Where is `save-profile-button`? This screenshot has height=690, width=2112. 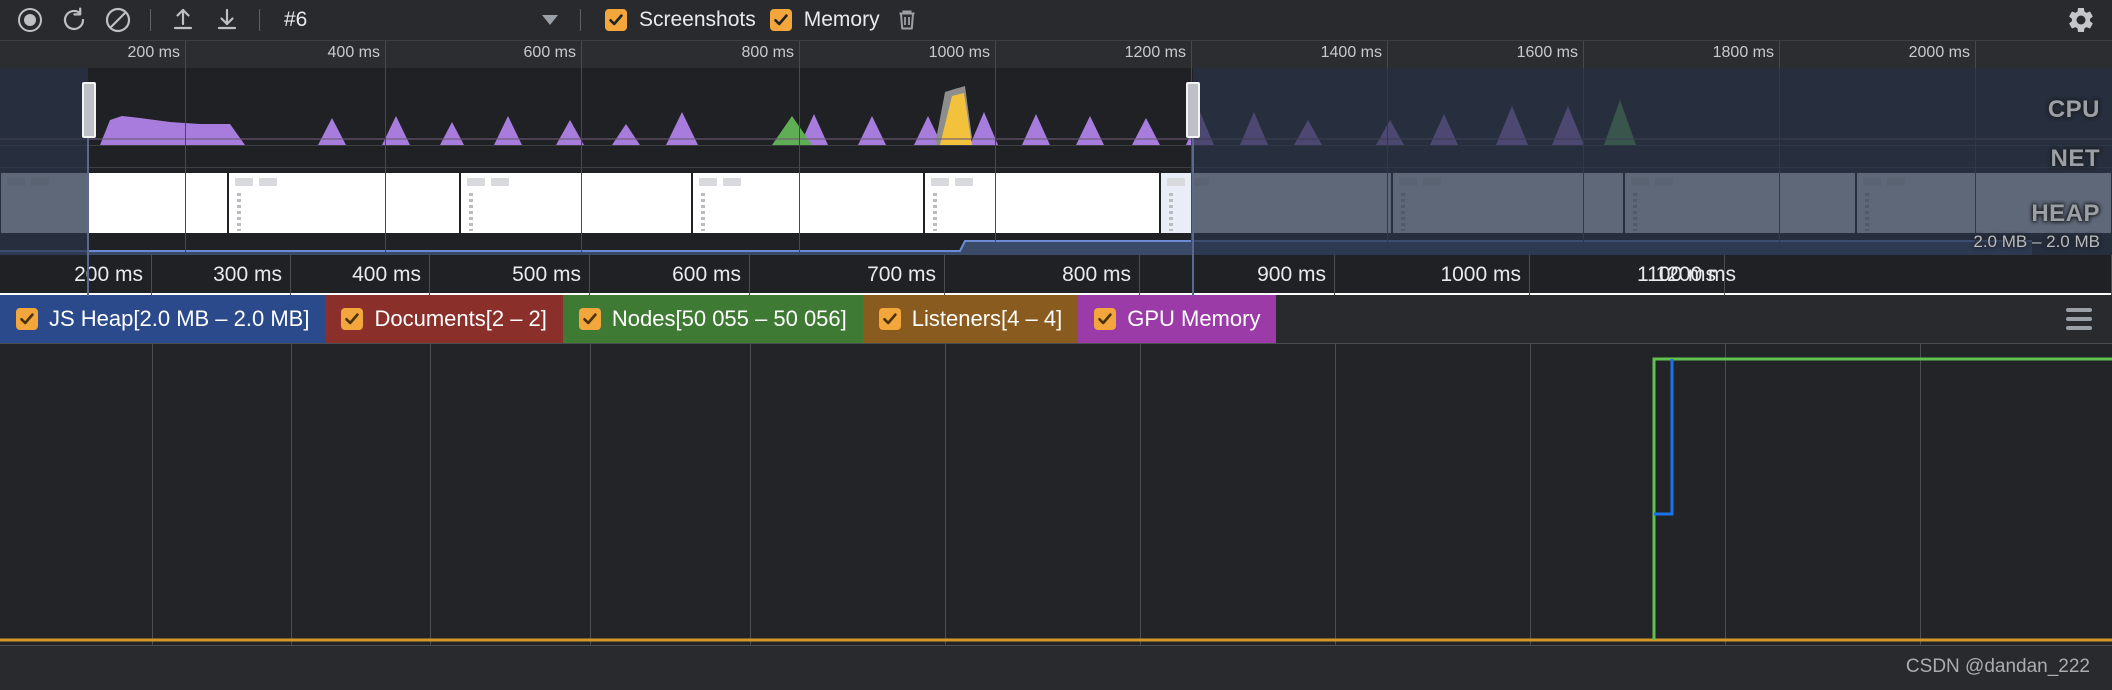 save-profile-button is located at coordinates (227, 20).